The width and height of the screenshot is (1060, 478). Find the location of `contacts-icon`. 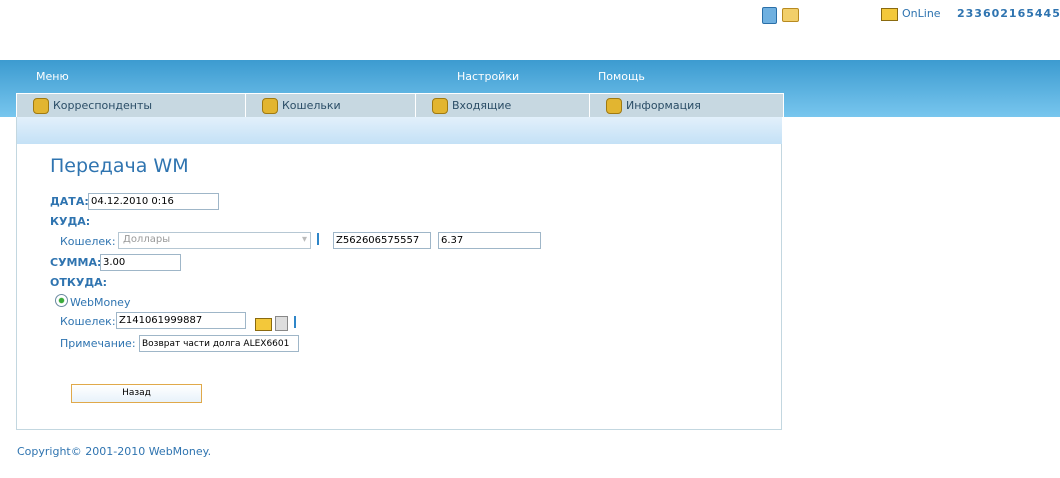

contacts-icon is located at coordinates (41, 105).